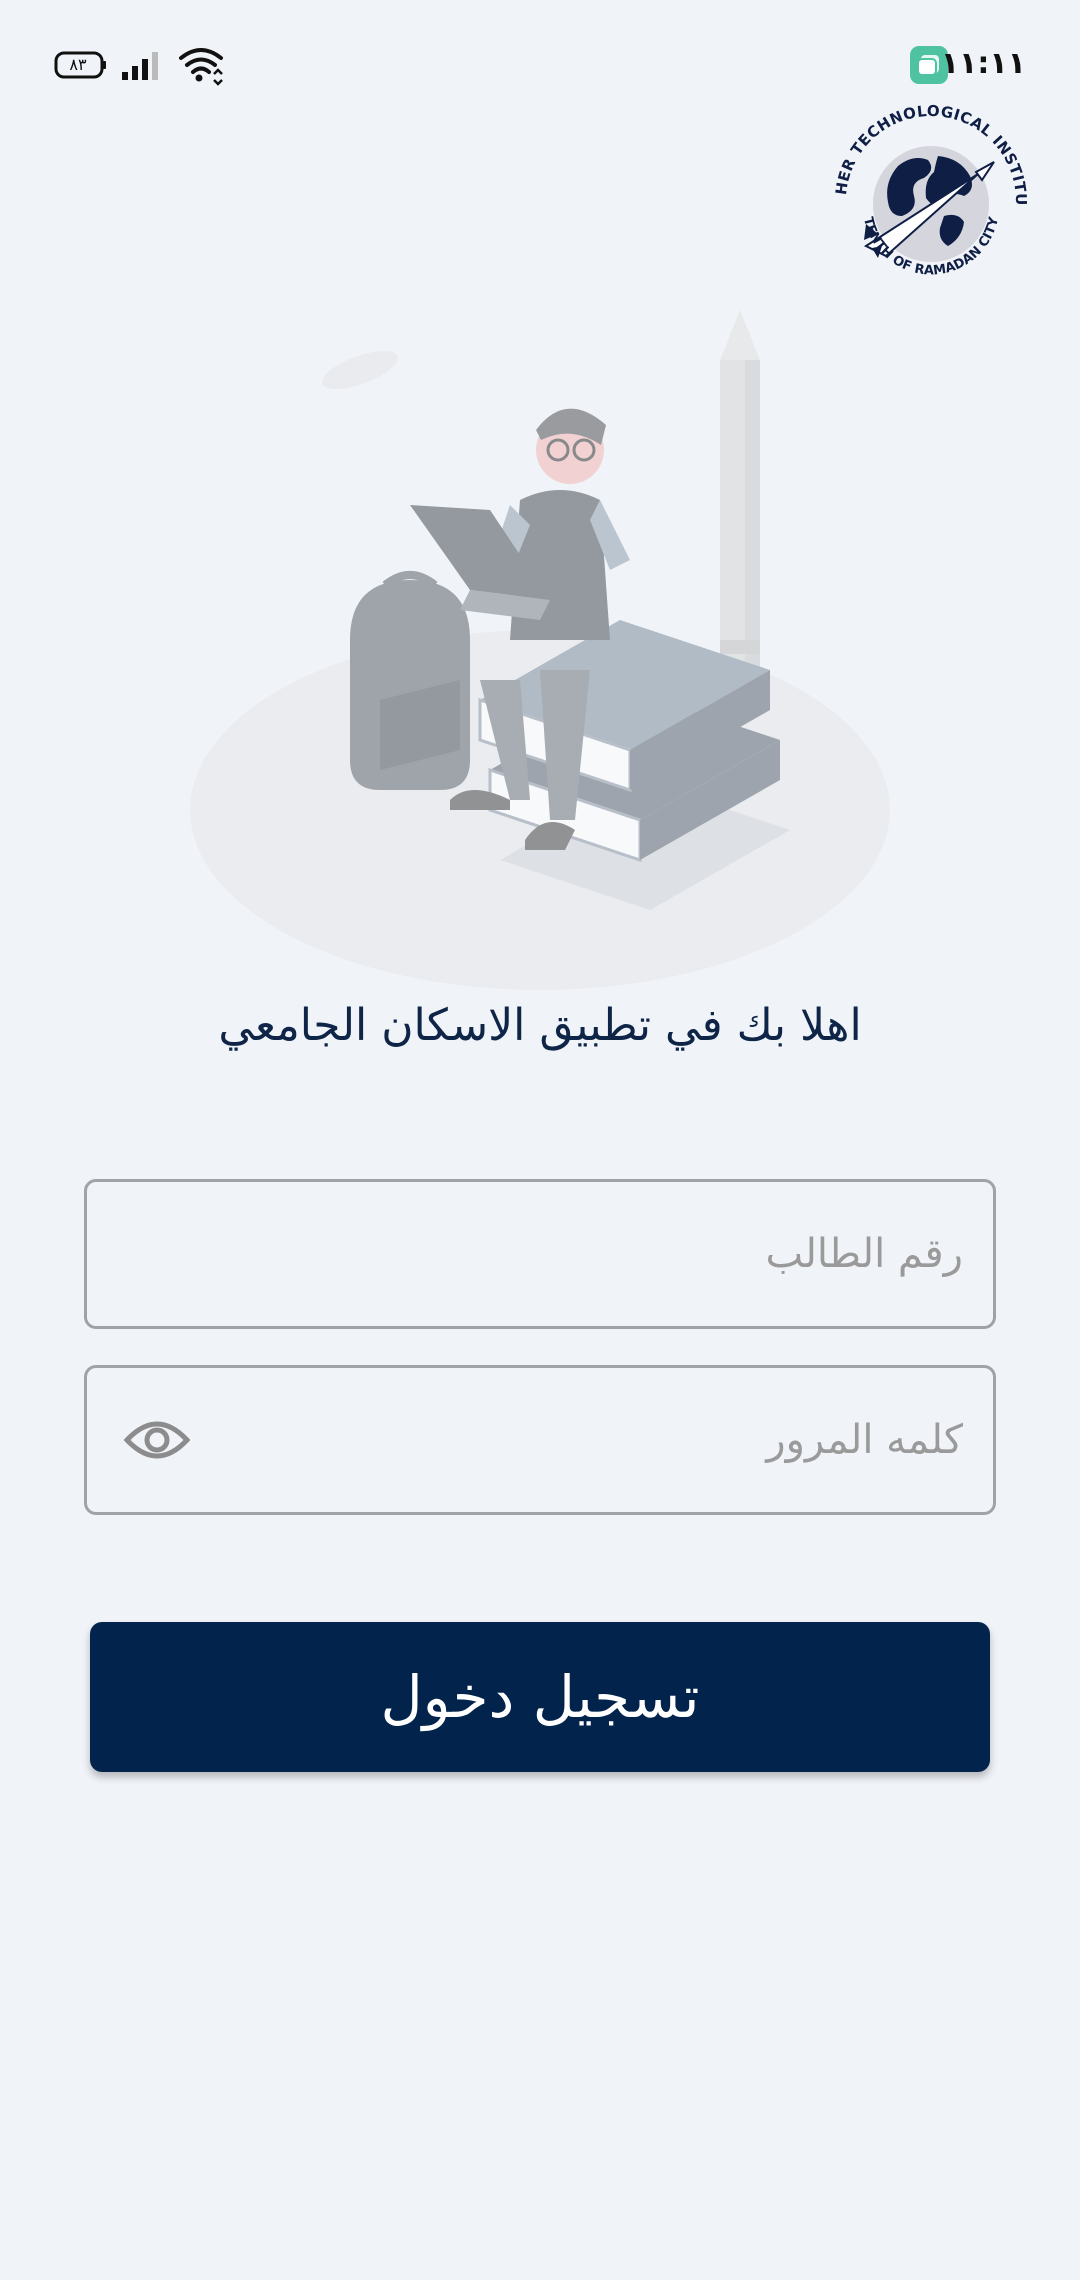  Describe the element at coordinates (140, 66) in the screenshot. I see `signal-icon` at that location.